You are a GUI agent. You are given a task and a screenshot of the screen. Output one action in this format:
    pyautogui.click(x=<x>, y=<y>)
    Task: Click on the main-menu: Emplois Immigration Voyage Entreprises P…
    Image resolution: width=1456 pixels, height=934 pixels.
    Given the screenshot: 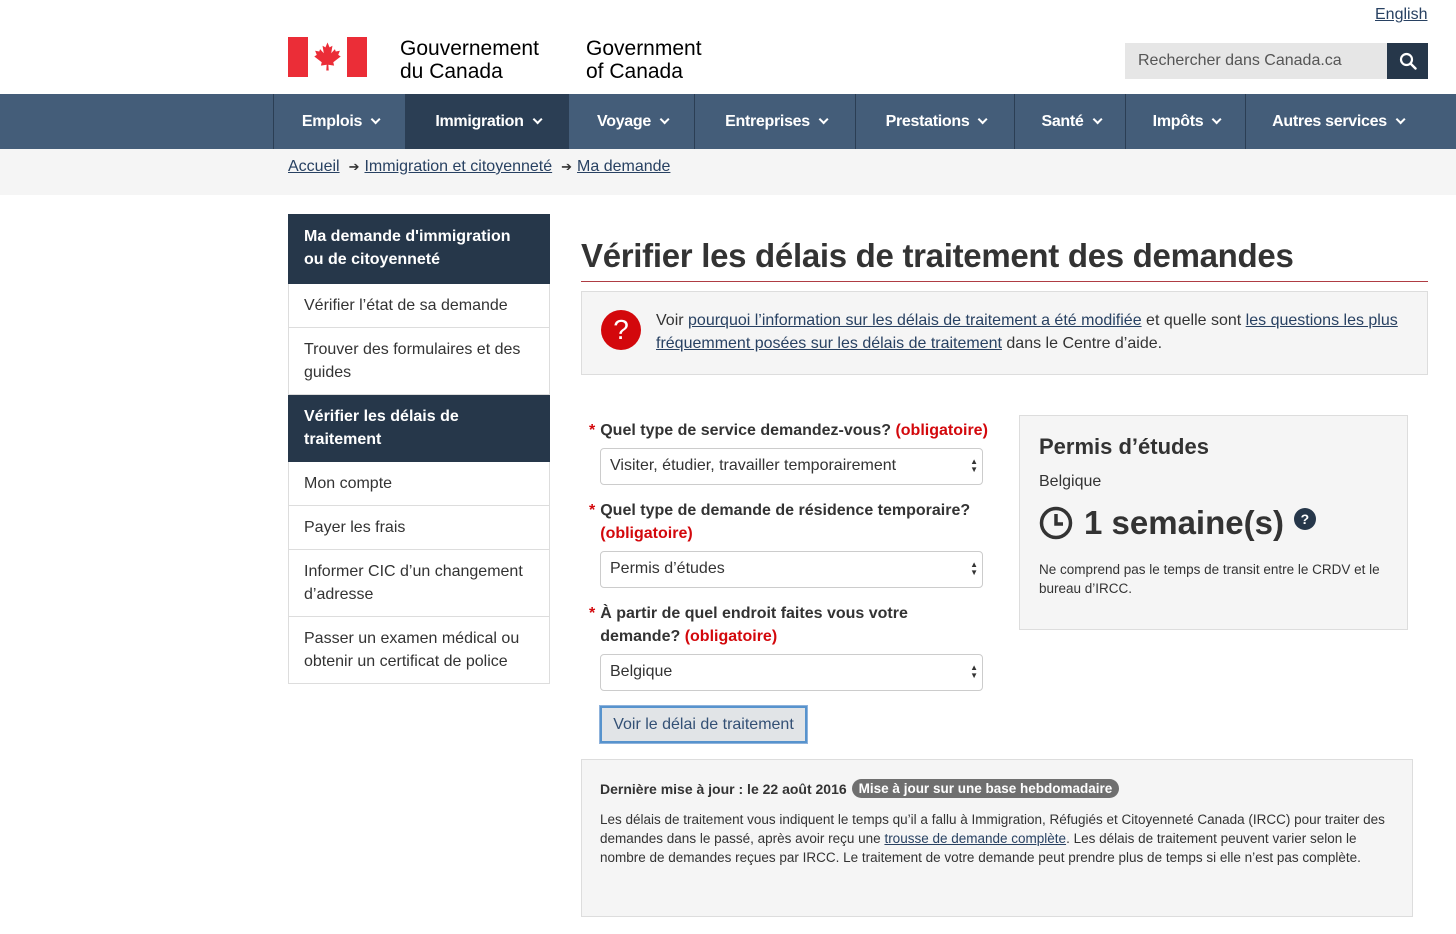 What is the action you would take?
    pyautogui.click(x=728, y=121)
    